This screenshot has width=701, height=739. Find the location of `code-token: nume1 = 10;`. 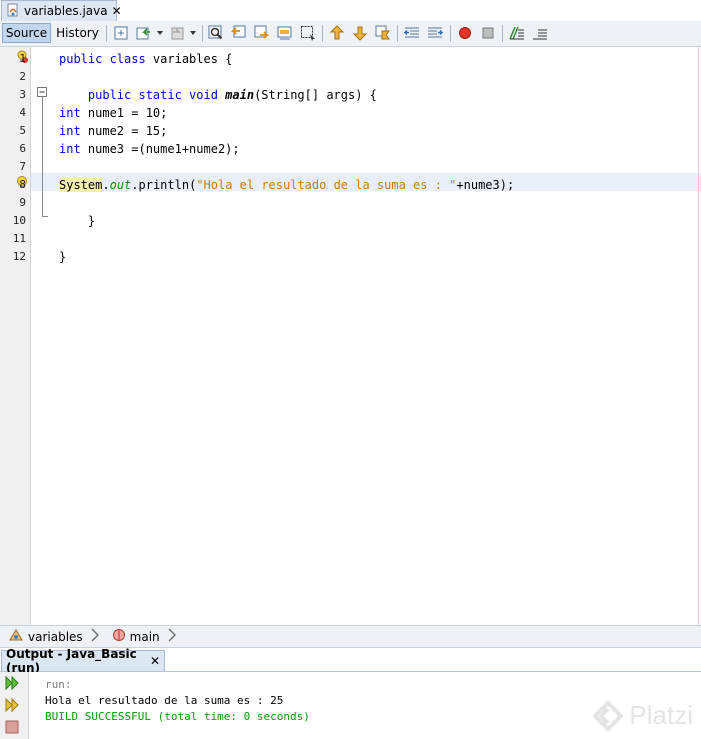

code-token: nume1 = 10; is located at coordinates (124, 113).